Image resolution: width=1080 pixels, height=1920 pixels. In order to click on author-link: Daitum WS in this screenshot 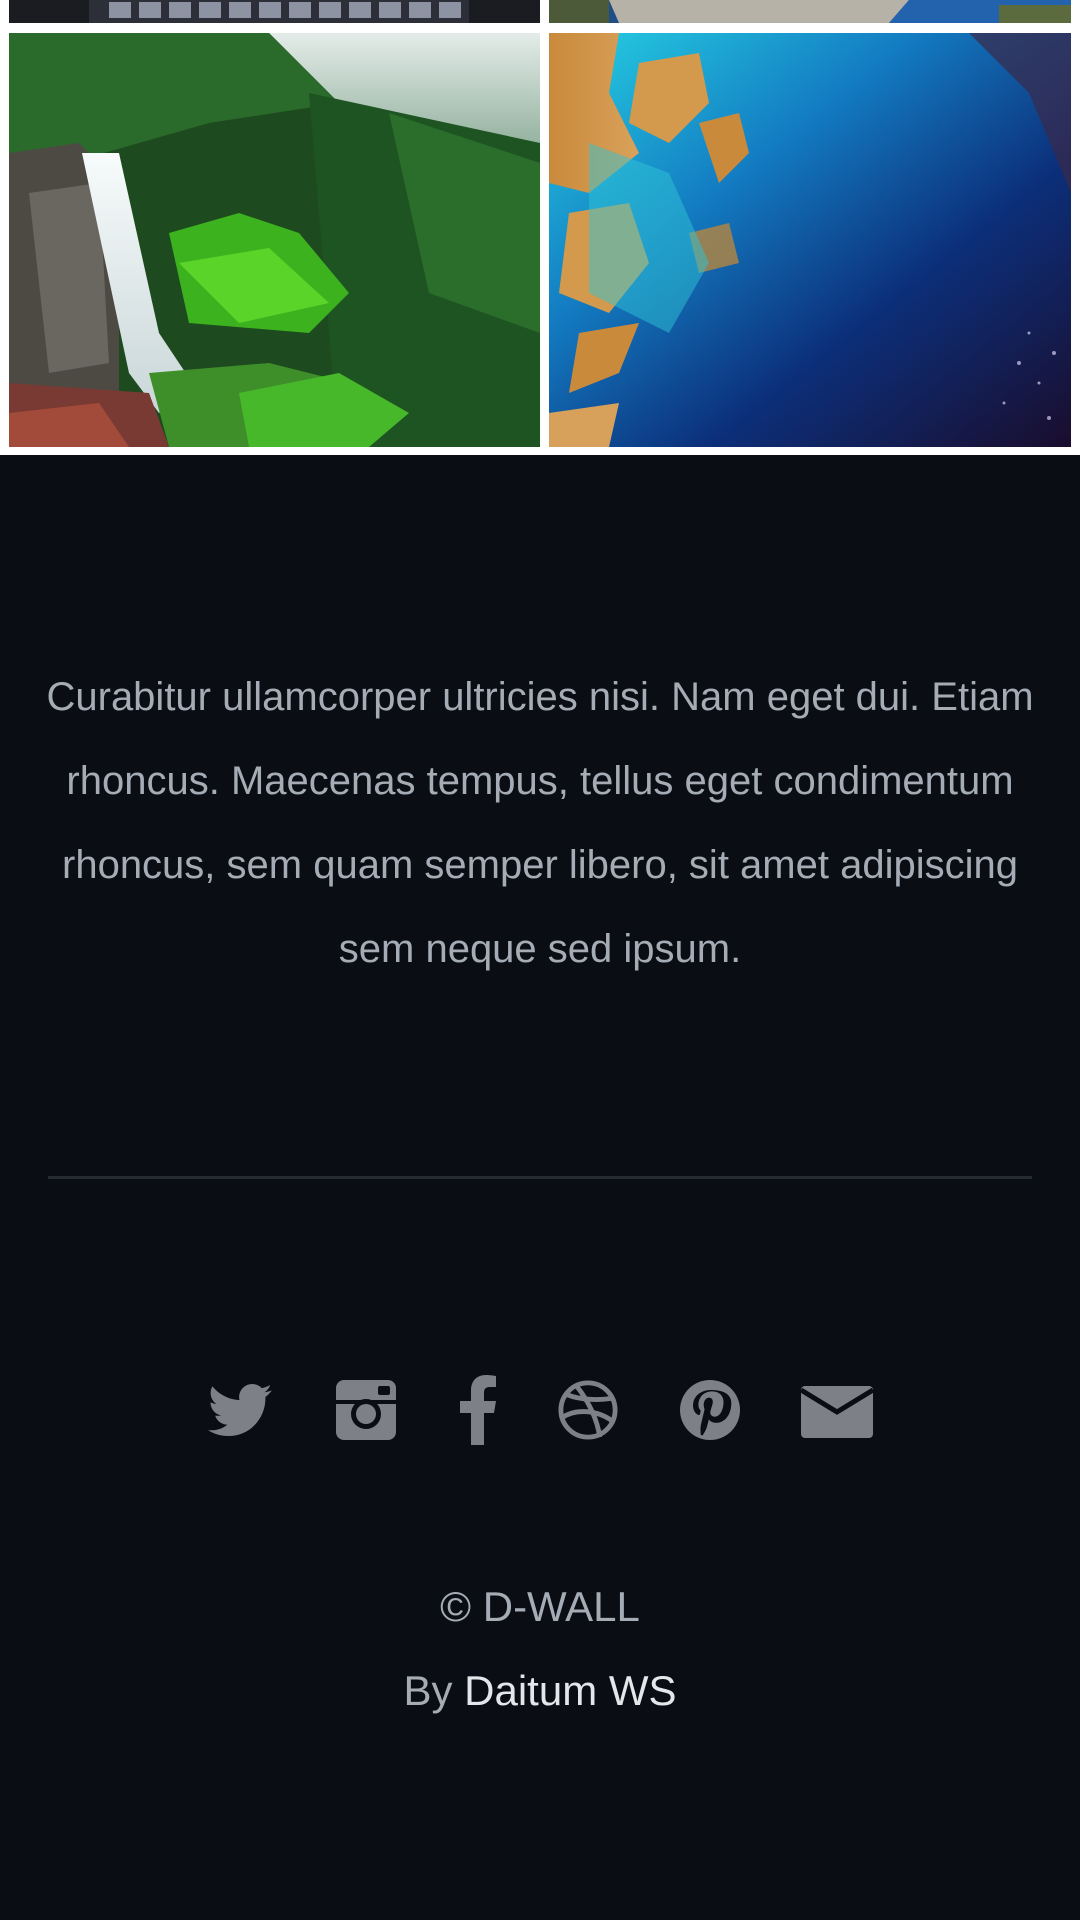, I will do `click(570, 1690)`.